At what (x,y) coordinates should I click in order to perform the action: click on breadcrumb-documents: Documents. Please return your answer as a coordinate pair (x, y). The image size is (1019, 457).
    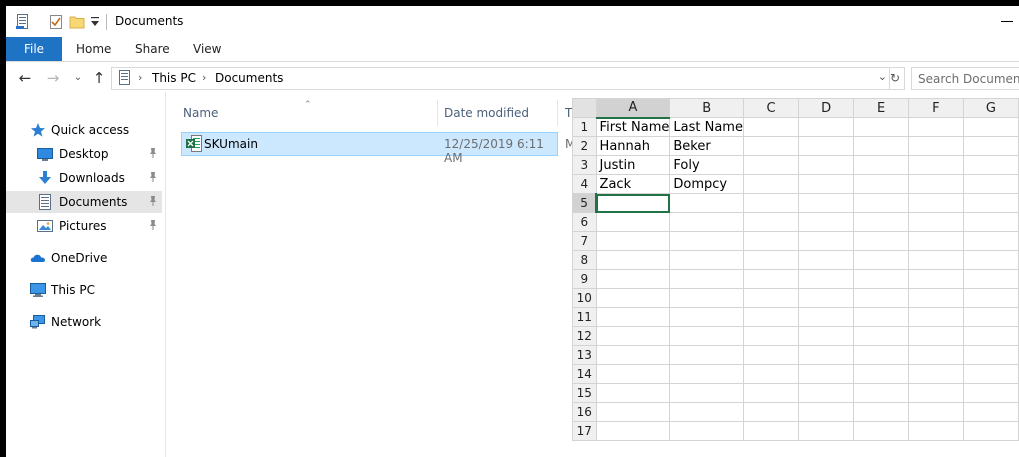
    Looking at the image, I should click on (249, 78).